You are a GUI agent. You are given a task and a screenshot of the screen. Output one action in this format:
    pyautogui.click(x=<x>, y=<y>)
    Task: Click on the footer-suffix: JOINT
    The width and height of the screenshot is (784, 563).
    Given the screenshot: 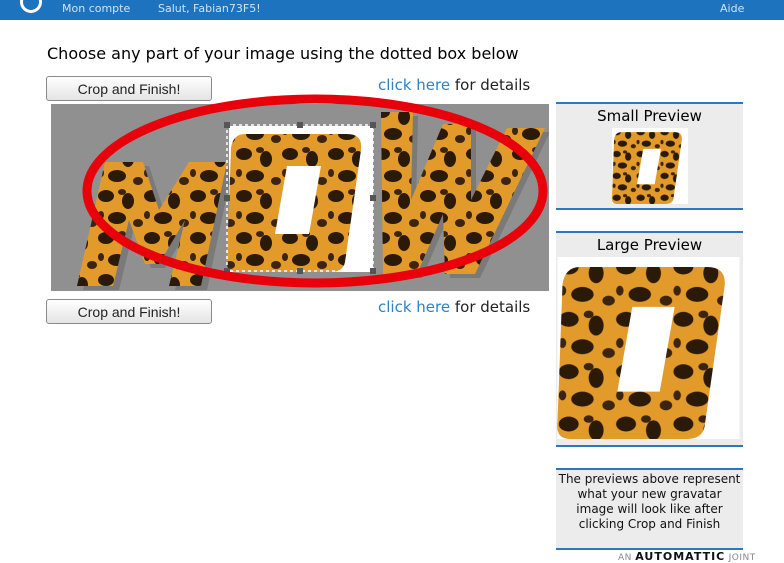 What is the action you would take?
    pyautogui.click(x=740, y=558)
    